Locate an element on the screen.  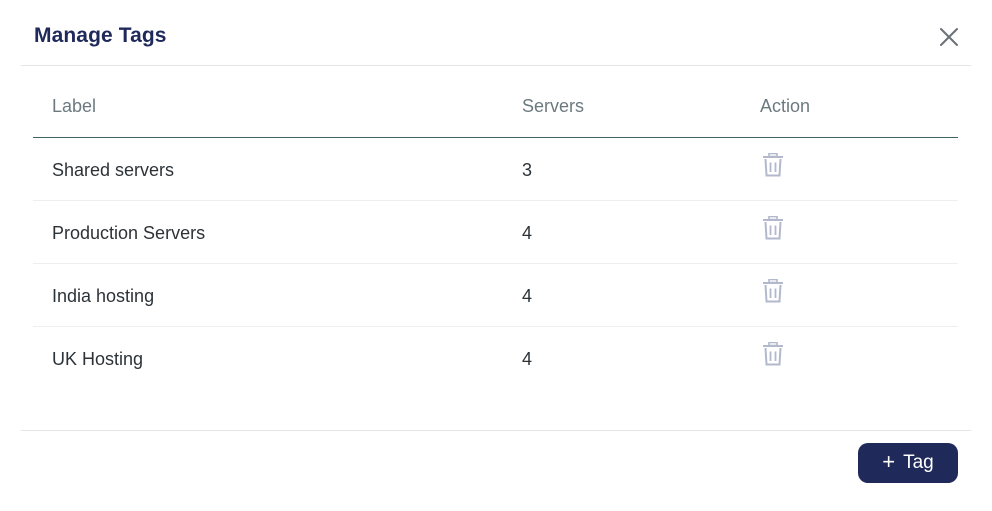
header-divider is located at coordinates (496, 65).